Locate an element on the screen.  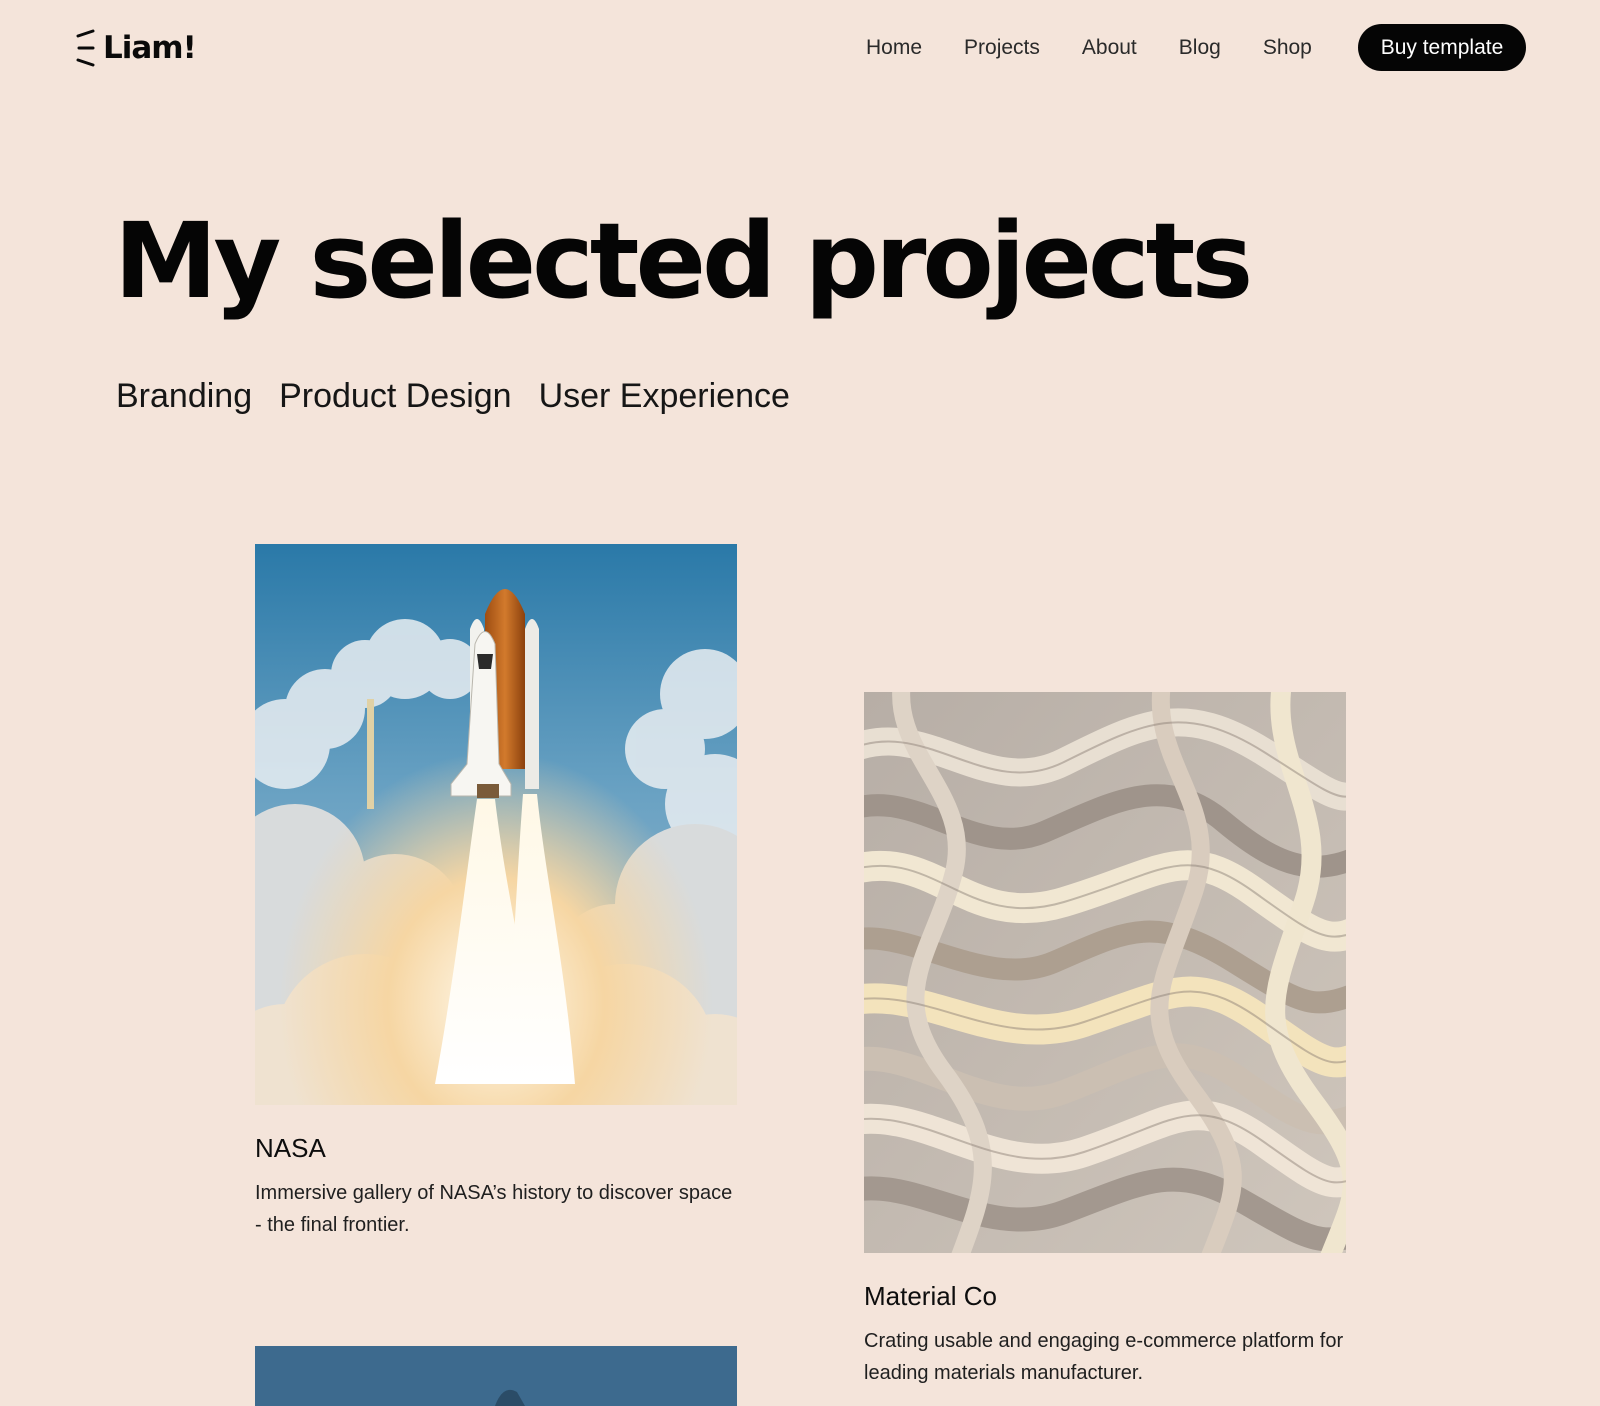
project-title-material-co: Material Co is located at coordinates (930, 1296).